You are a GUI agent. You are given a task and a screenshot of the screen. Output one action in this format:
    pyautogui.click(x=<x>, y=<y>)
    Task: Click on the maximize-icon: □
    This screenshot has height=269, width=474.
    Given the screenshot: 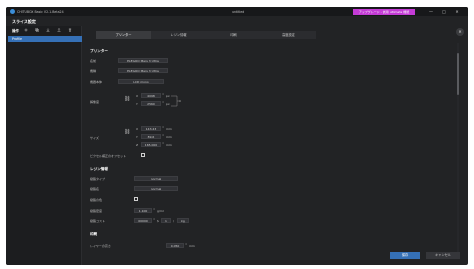 What is the action you would take?
    pyautogui.click(x=444, y=11)
    